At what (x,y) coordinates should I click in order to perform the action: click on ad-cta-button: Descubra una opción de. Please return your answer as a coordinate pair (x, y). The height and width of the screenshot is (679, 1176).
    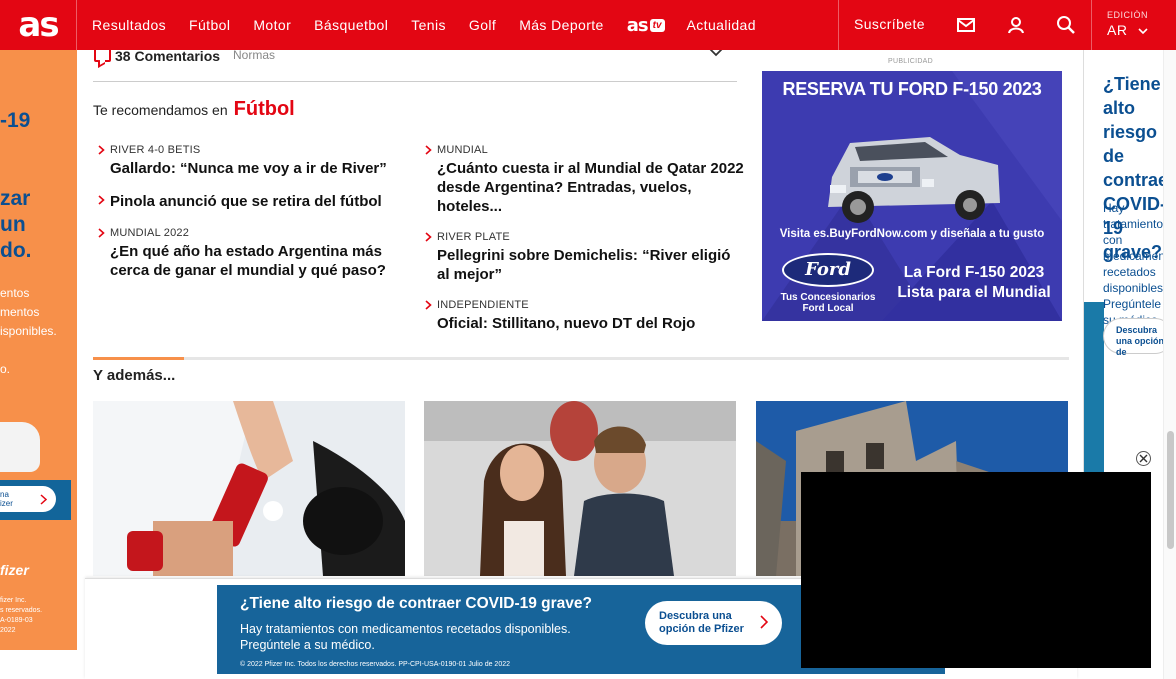
    Looking at the image, I should click on (1133, 337).